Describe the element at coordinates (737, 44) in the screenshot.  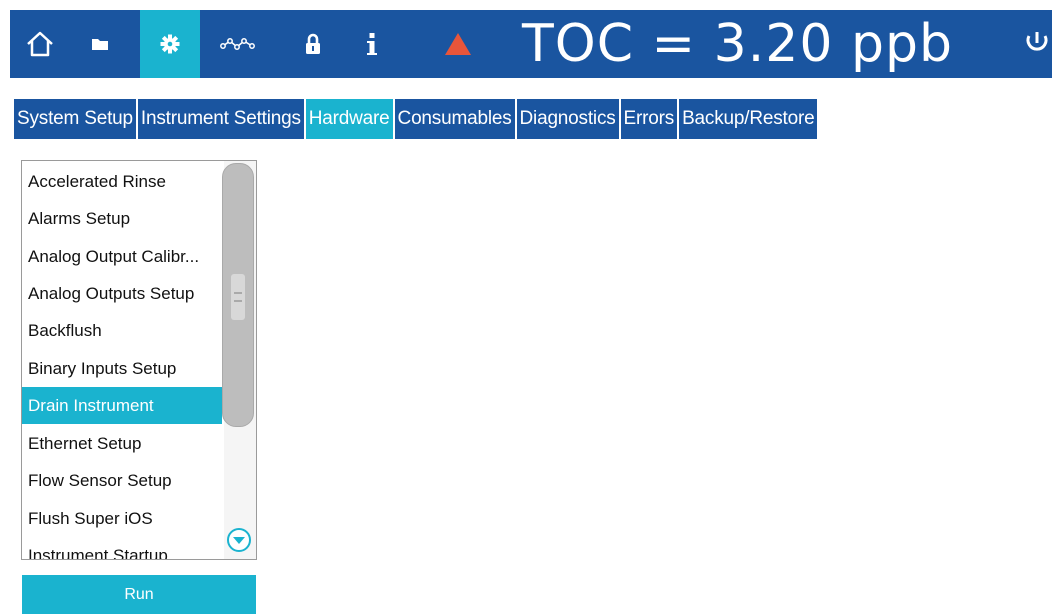
I see `toc-reading: TOC = 3.20 ppb` at that location.